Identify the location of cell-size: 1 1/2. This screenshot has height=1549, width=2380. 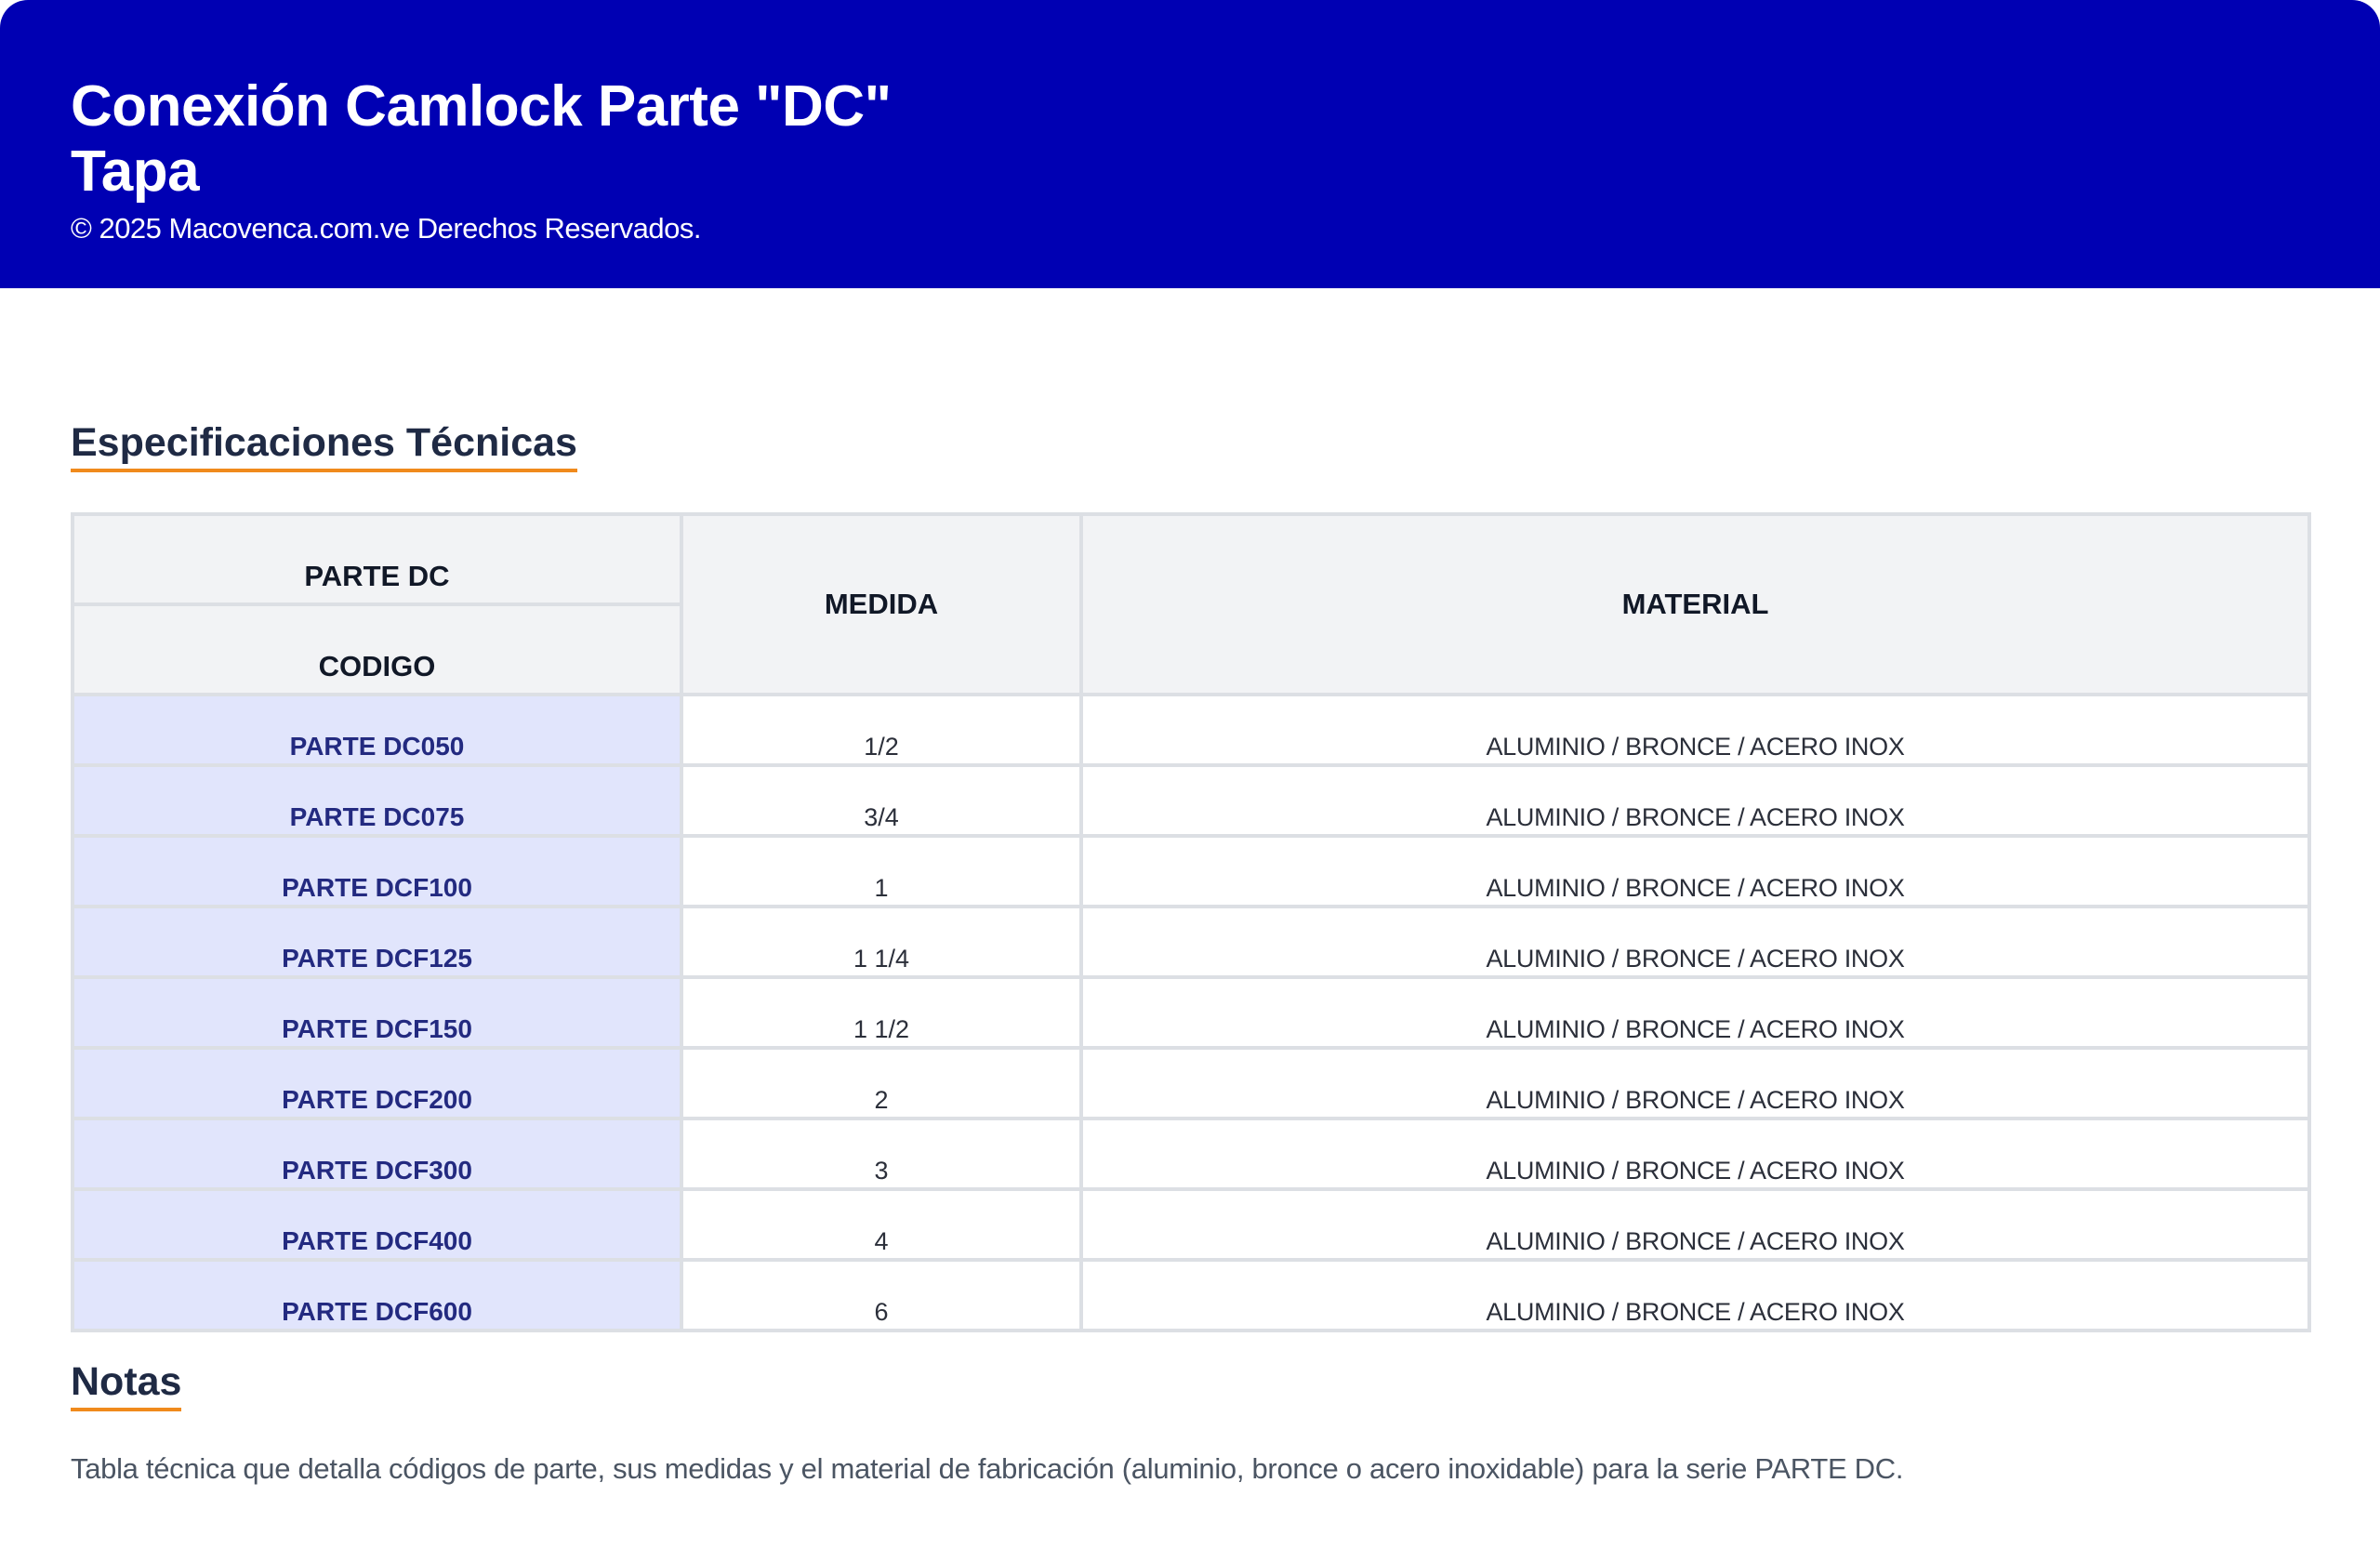
(881, 1012).